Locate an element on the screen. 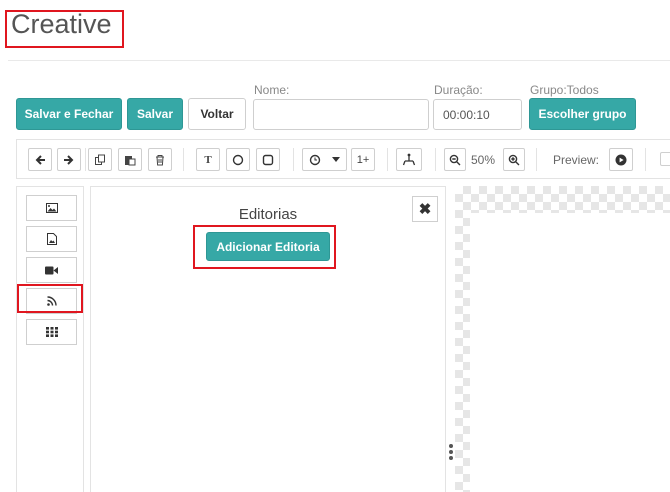 This screenshot has height=492, width=670. header-divider is located at coordinates (339, 60).